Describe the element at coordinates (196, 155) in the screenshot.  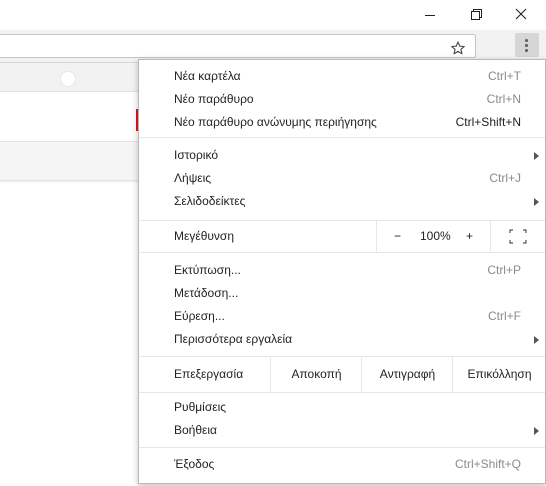
I see `menu-label: Ιστορικό` at that location.